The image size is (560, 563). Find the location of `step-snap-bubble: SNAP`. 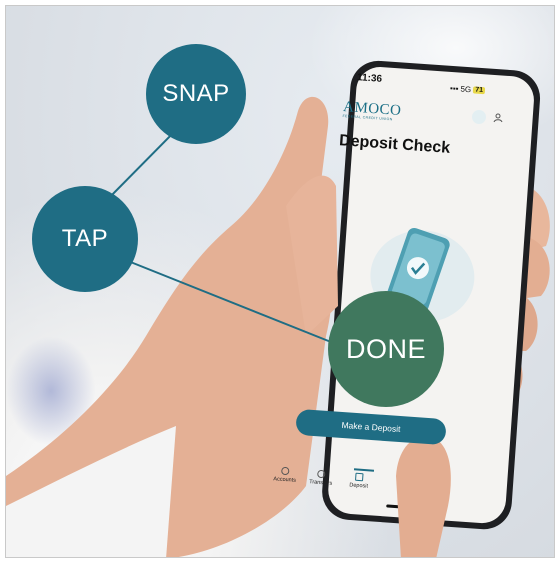

step-snap-bubble: SNAP is located at coordinates (196, 94).